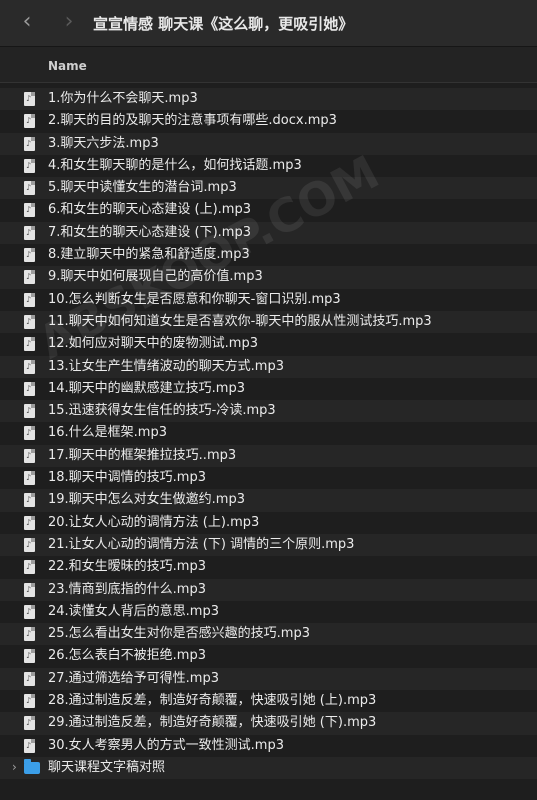 This screenshot has width=537, height=800. Describe the element at coordinates (268, 23) in the screenshot. I see `title-bar: ‹ › 宣宣情感 聊天课《这么聊，更吸引她》` at that location.